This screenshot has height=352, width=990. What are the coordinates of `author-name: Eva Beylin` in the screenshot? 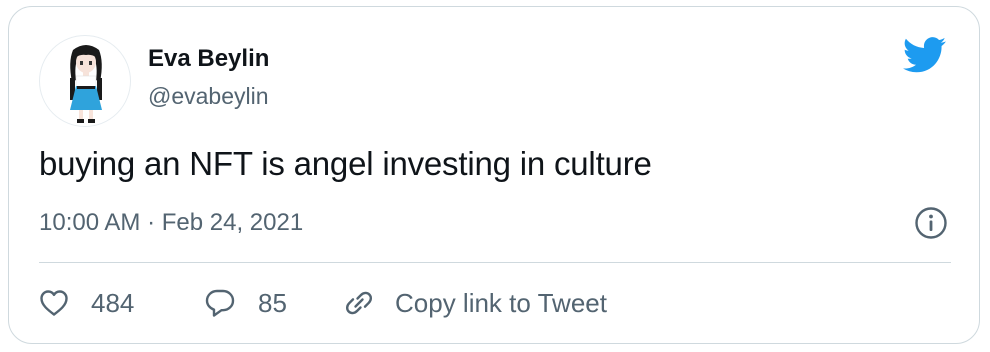 It's located at (208, 59).